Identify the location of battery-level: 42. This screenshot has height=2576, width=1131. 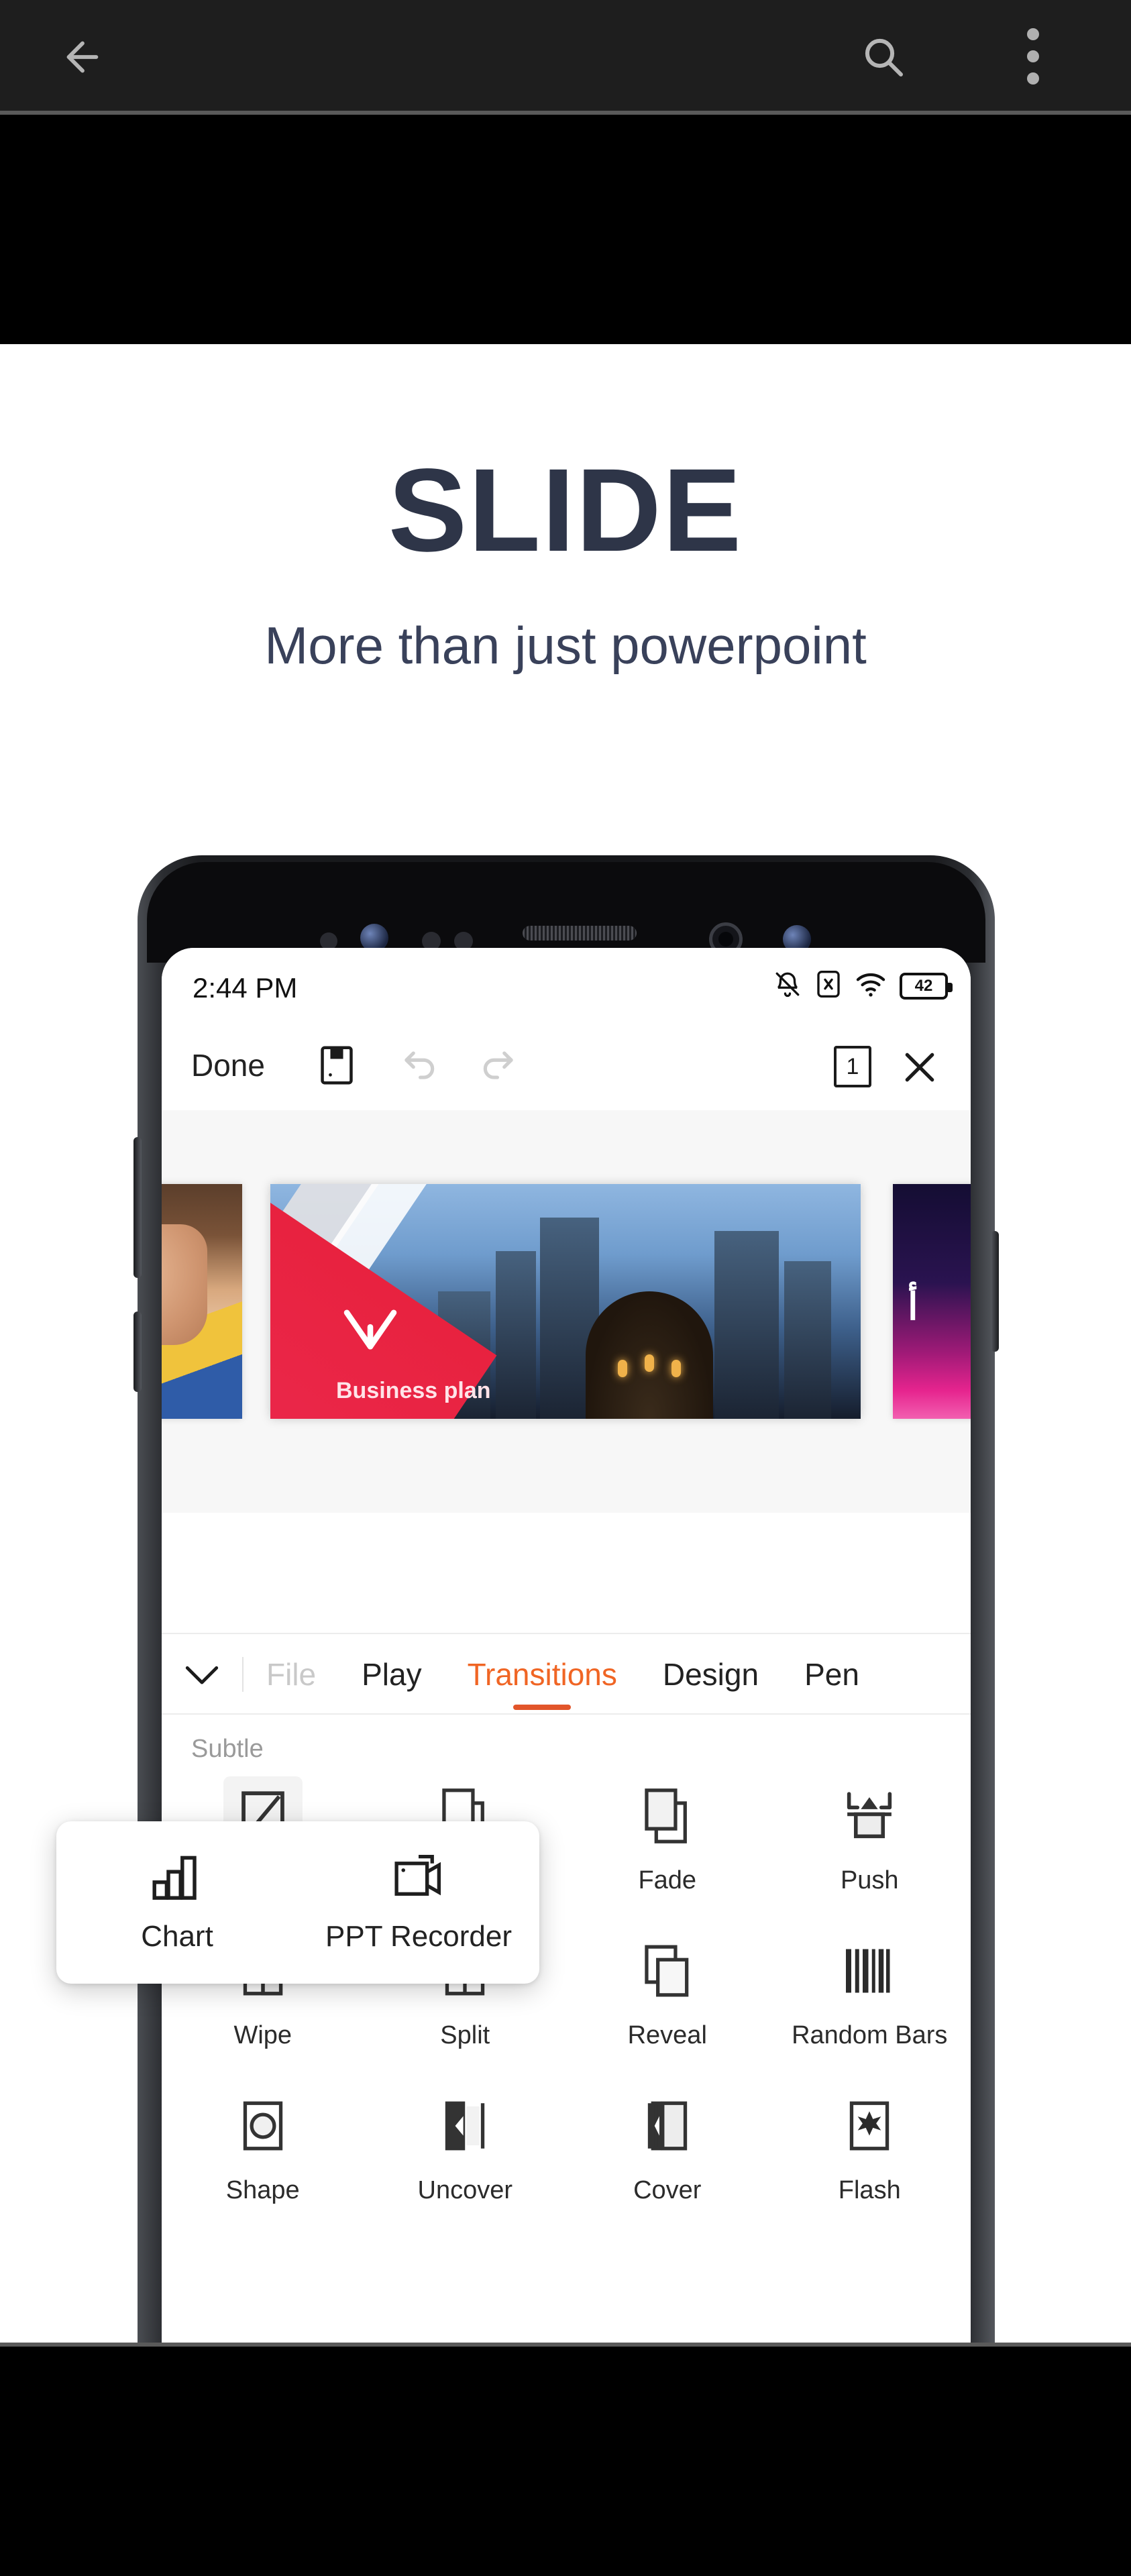
(924, 985).